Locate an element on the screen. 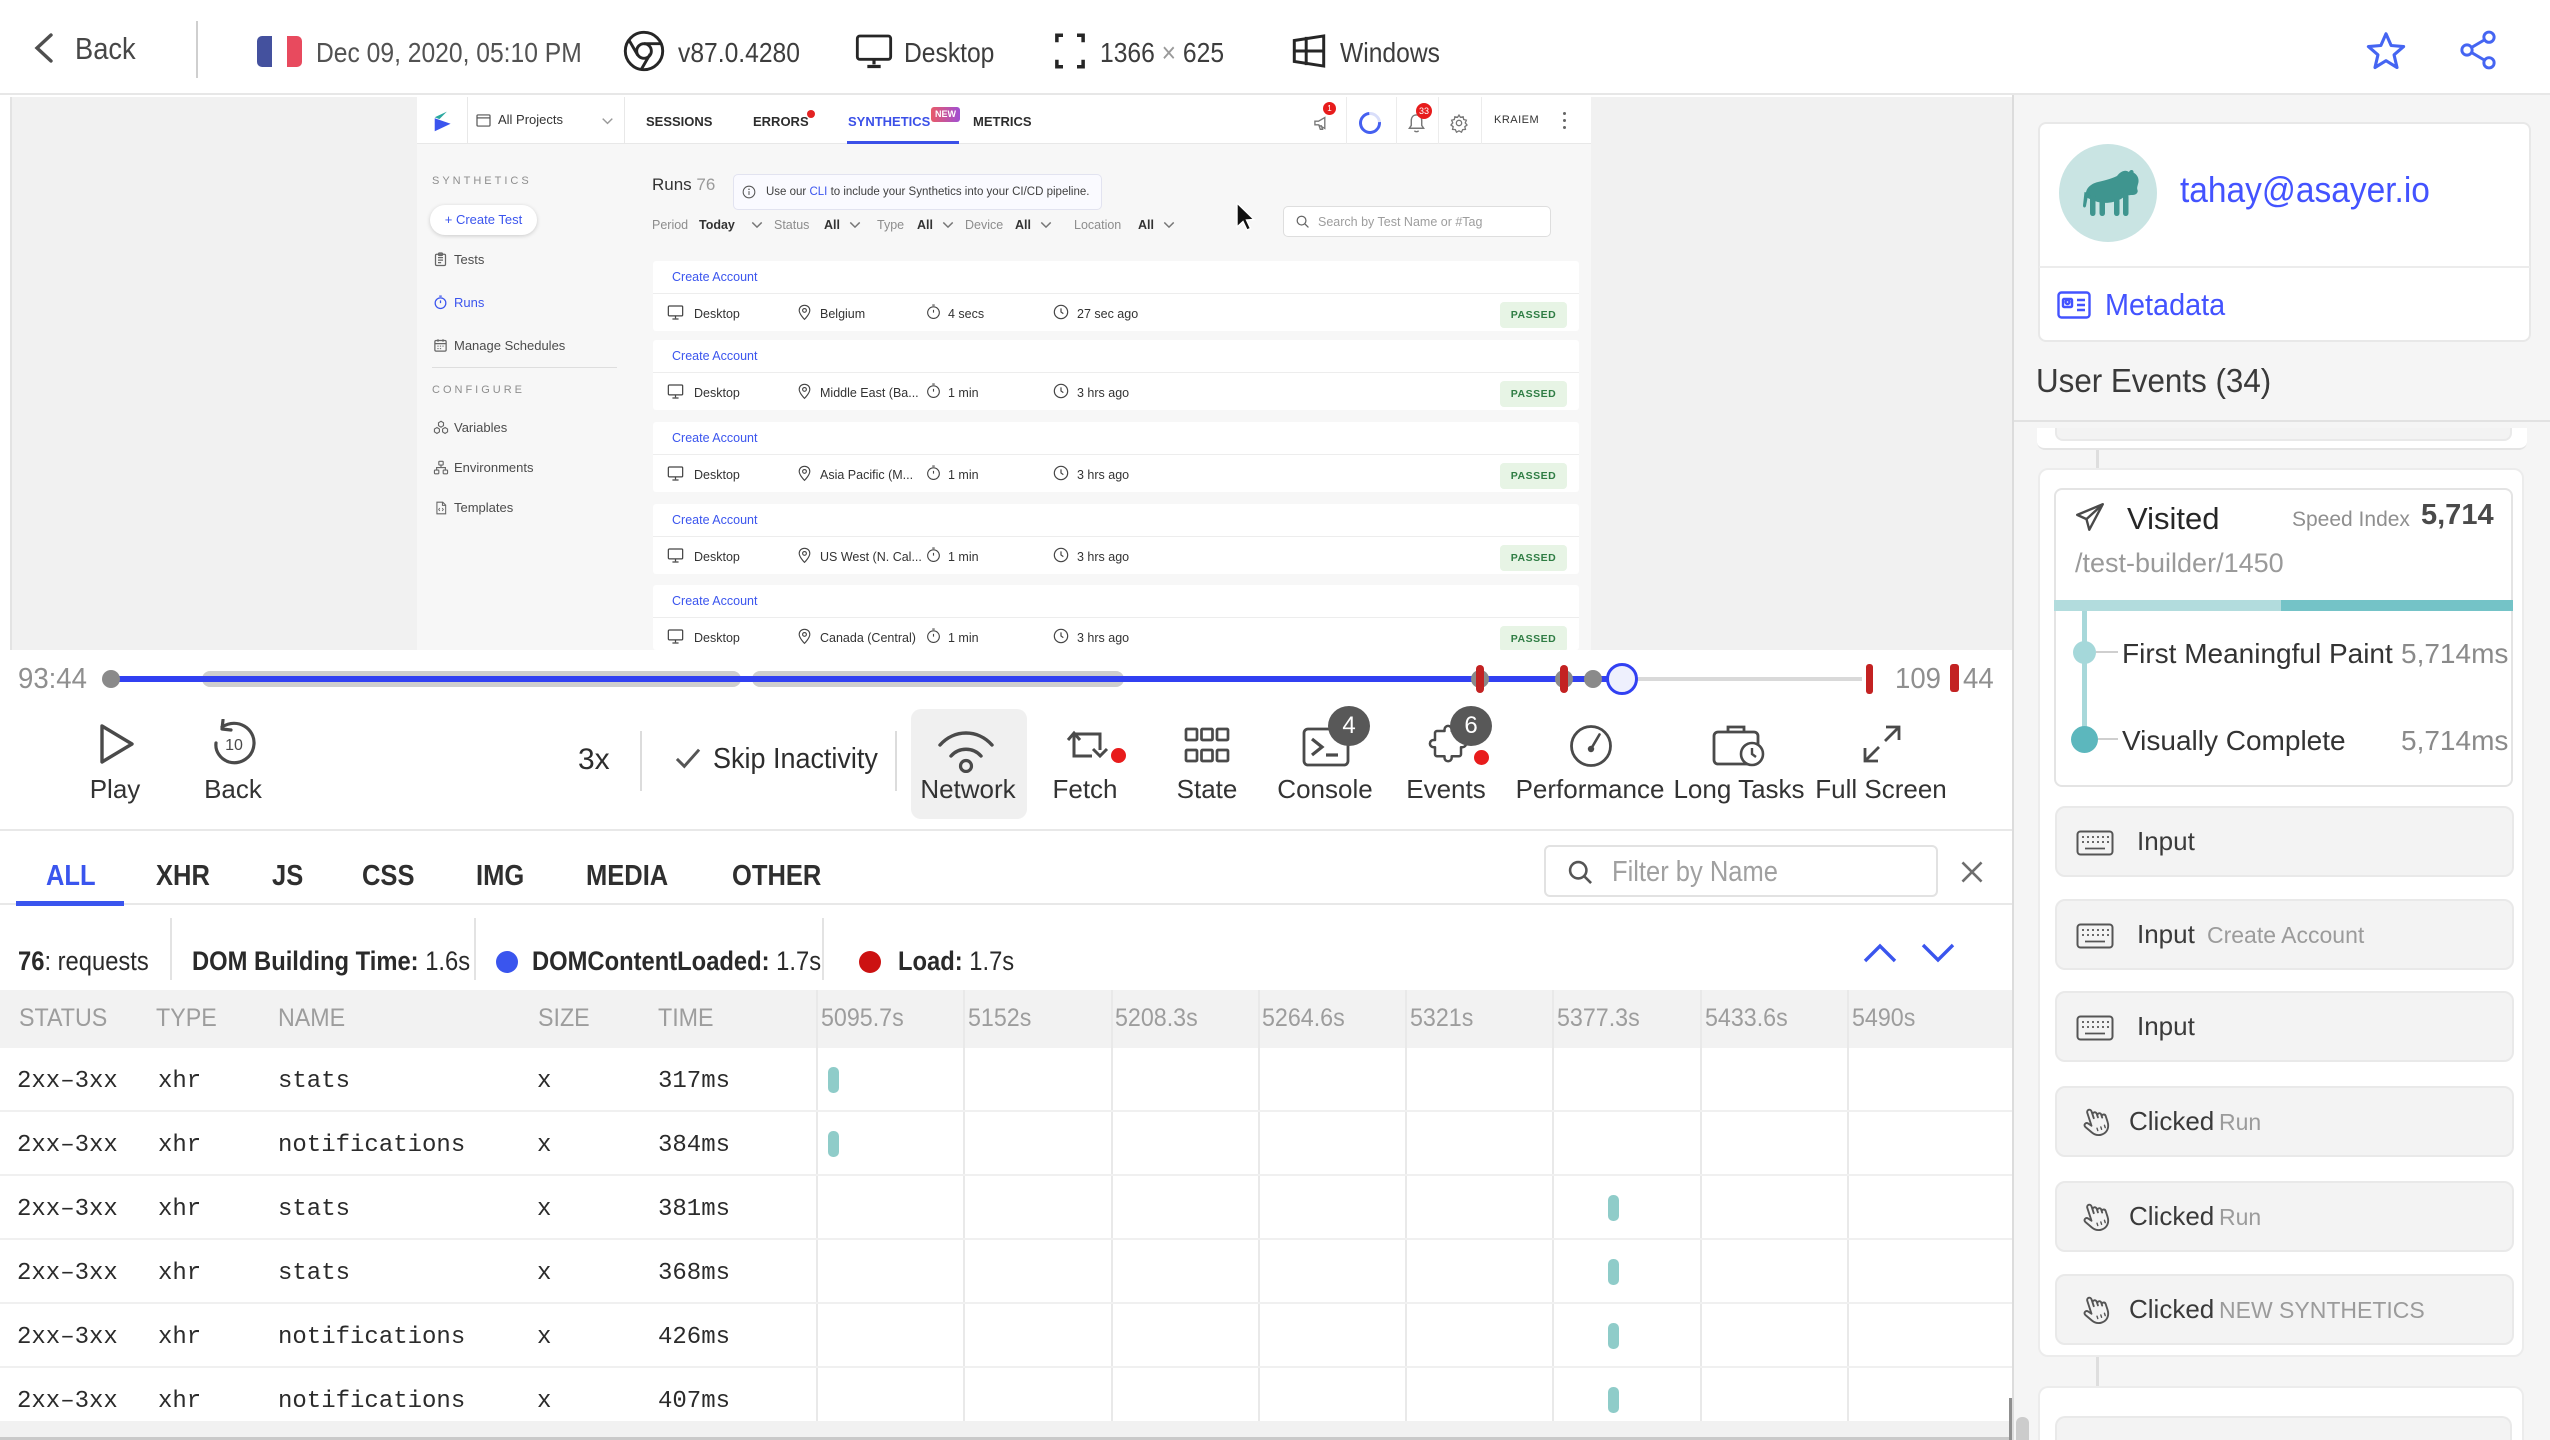  svg-text: 10 is located at coordinates (234, 745).